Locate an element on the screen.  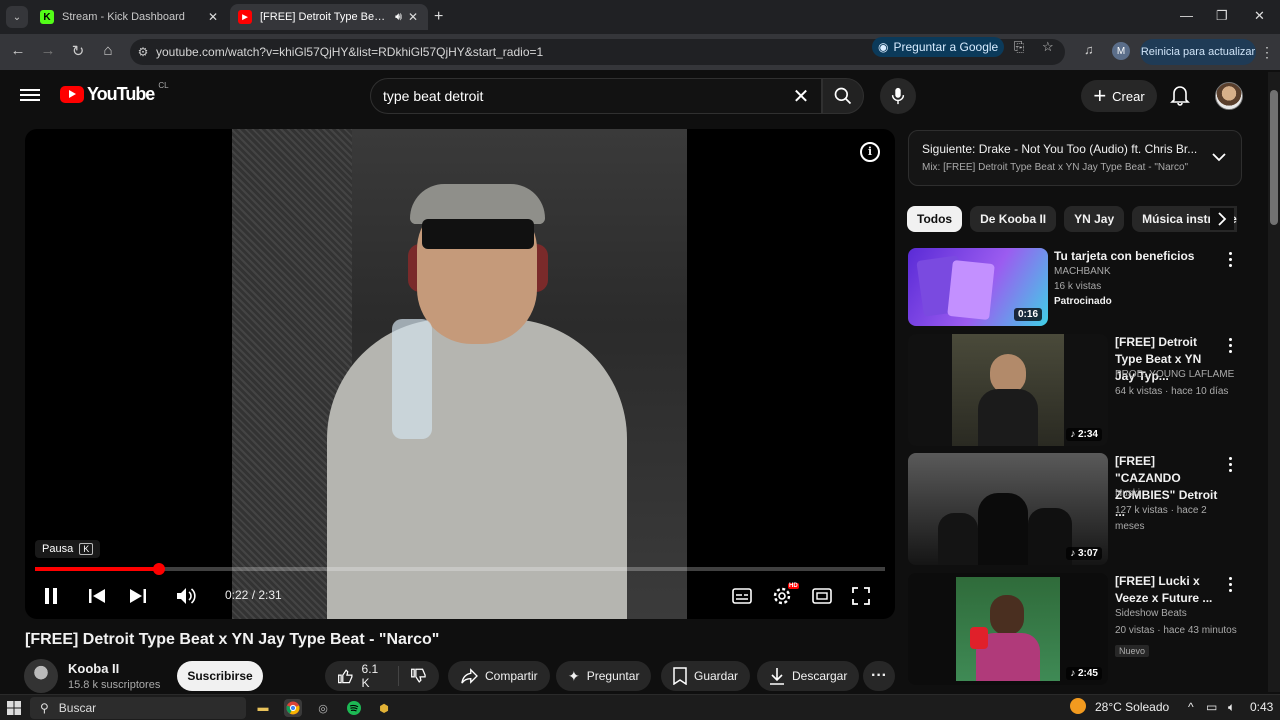
install-app-icon: ⎘ is located at coordinates (1019, 47).